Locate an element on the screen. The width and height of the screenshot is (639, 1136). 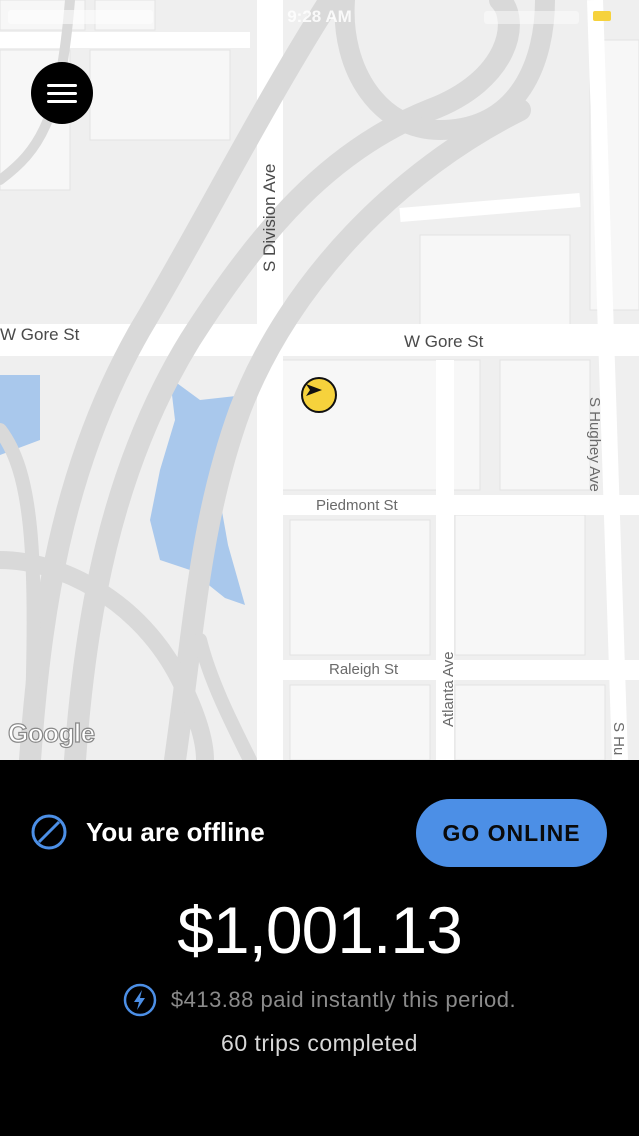
battery-icon is located at coordinates (602, 16).